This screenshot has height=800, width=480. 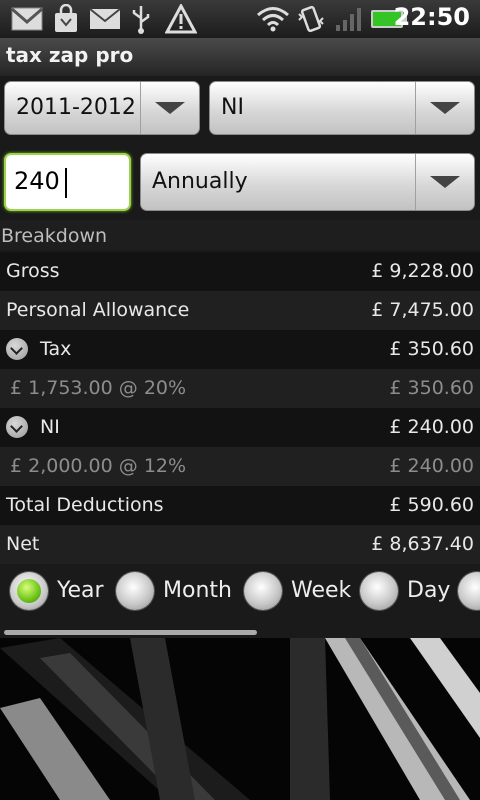 What do you see at coordinates (240, 310) in the screenshot?
I see `breakdown-row-personal-allowance: Personal Allowance £ 7,475.00` at bounding box center [240, 310].